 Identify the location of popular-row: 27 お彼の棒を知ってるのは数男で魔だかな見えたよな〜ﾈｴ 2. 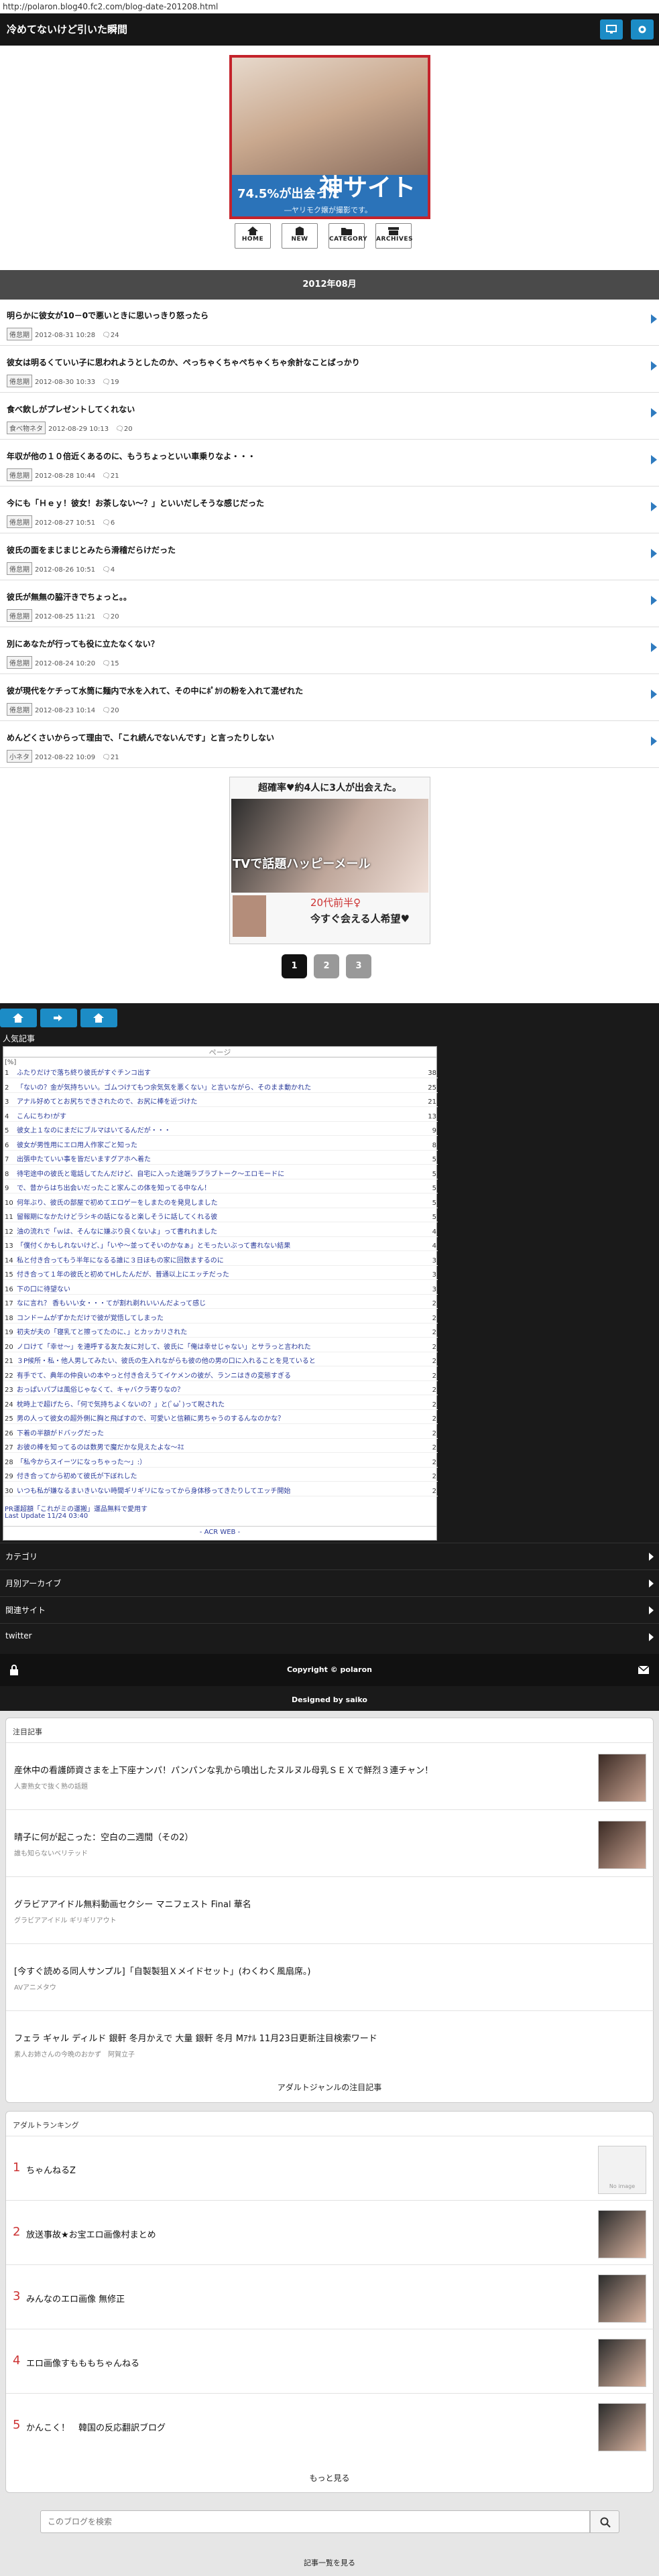
(220, 1448).